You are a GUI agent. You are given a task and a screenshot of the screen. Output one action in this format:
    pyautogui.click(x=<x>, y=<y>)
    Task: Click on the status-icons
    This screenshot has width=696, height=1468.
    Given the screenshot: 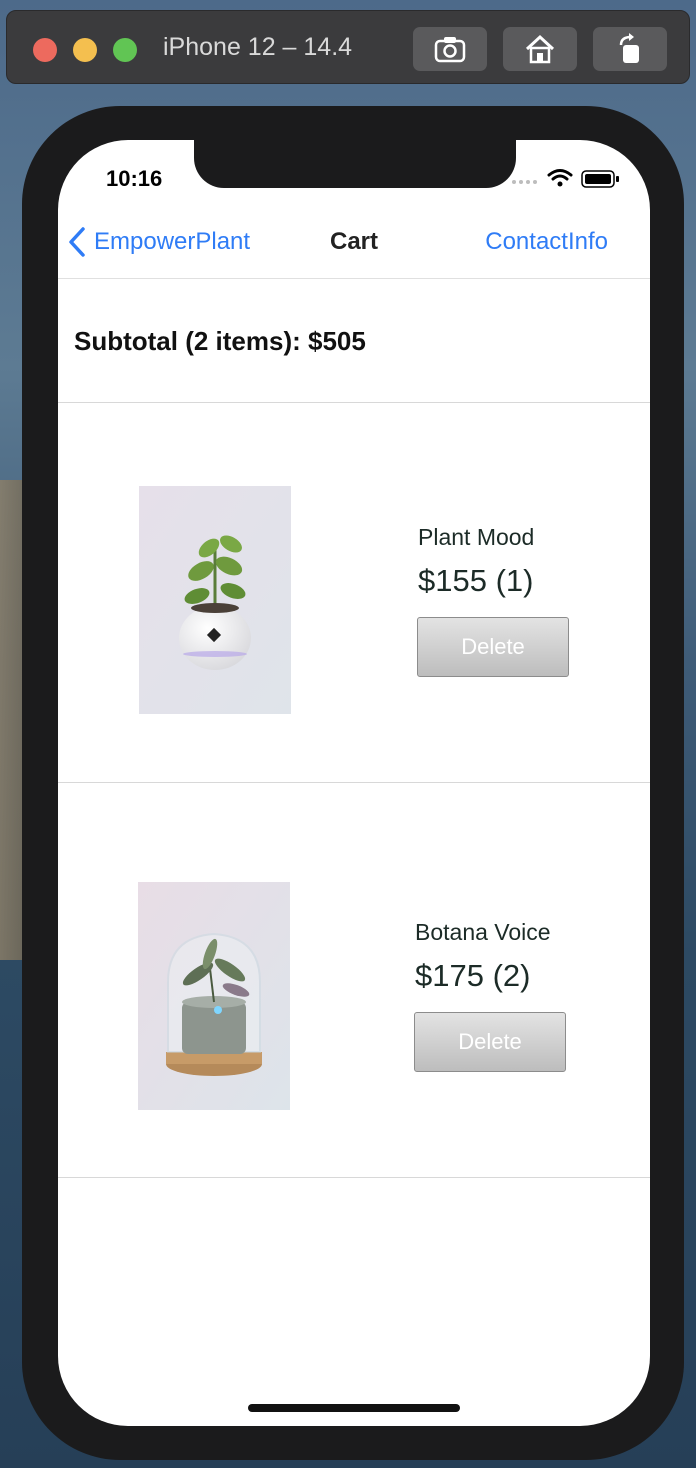 What is the action you would take?
    pyautogui.click(x=566, y=180)
    